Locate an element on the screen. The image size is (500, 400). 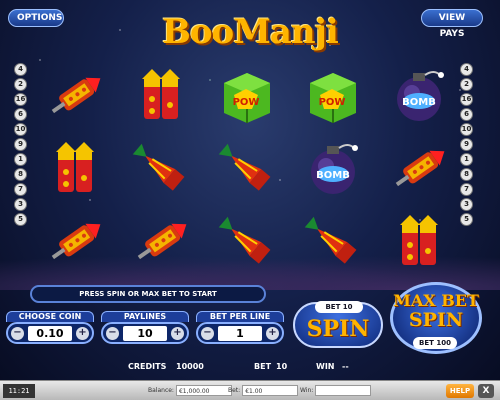
balance-field: Balance: €1,000.00 is located at coordinates (190, 391).